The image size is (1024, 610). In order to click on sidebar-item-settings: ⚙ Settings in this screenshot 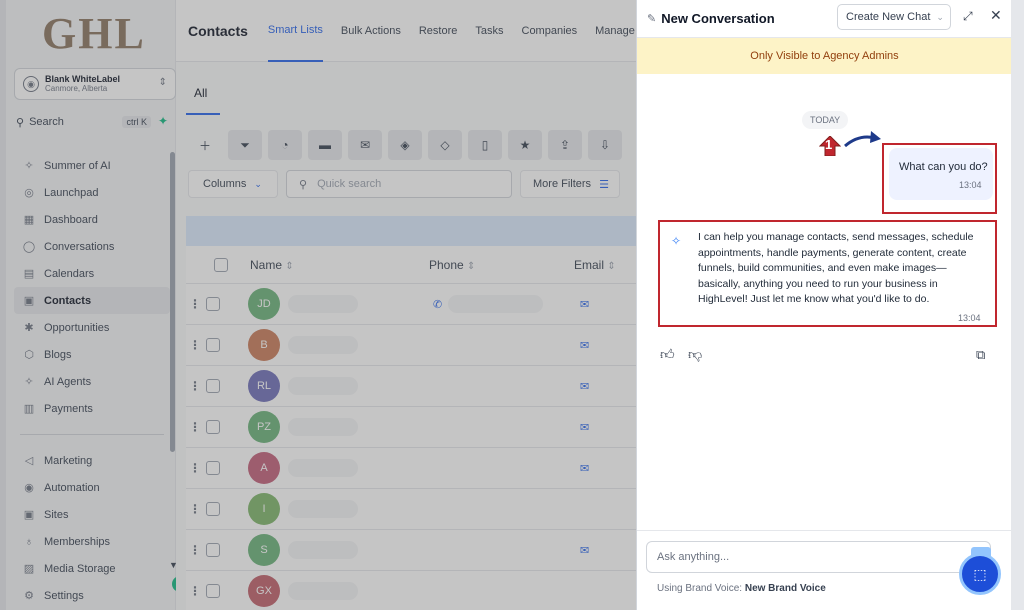, I will do `click(92, 595)`.